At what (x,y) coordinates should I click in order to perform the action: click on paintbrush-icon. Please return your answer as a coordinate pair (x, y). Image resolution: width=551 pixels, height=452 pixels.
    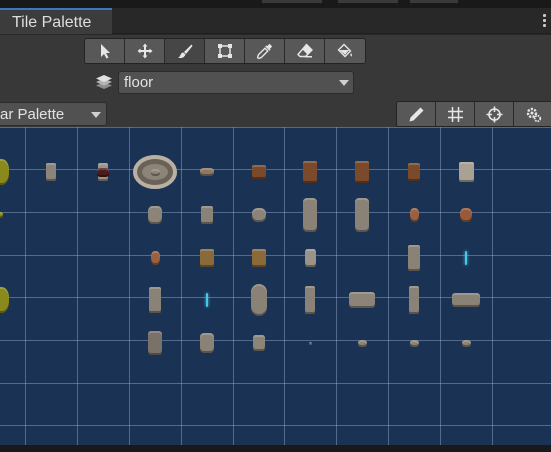
    Looking at the image, I should click on (184, 51).